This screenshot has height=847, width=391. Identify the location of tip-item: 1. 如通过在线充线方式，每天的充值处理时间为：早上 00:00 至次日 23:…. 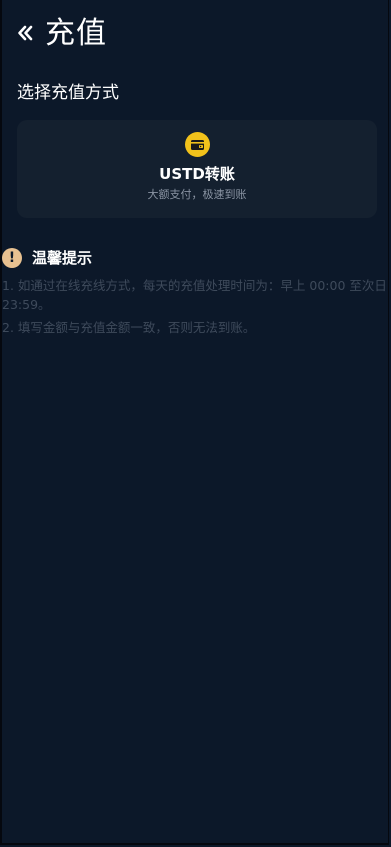
(194, 295).